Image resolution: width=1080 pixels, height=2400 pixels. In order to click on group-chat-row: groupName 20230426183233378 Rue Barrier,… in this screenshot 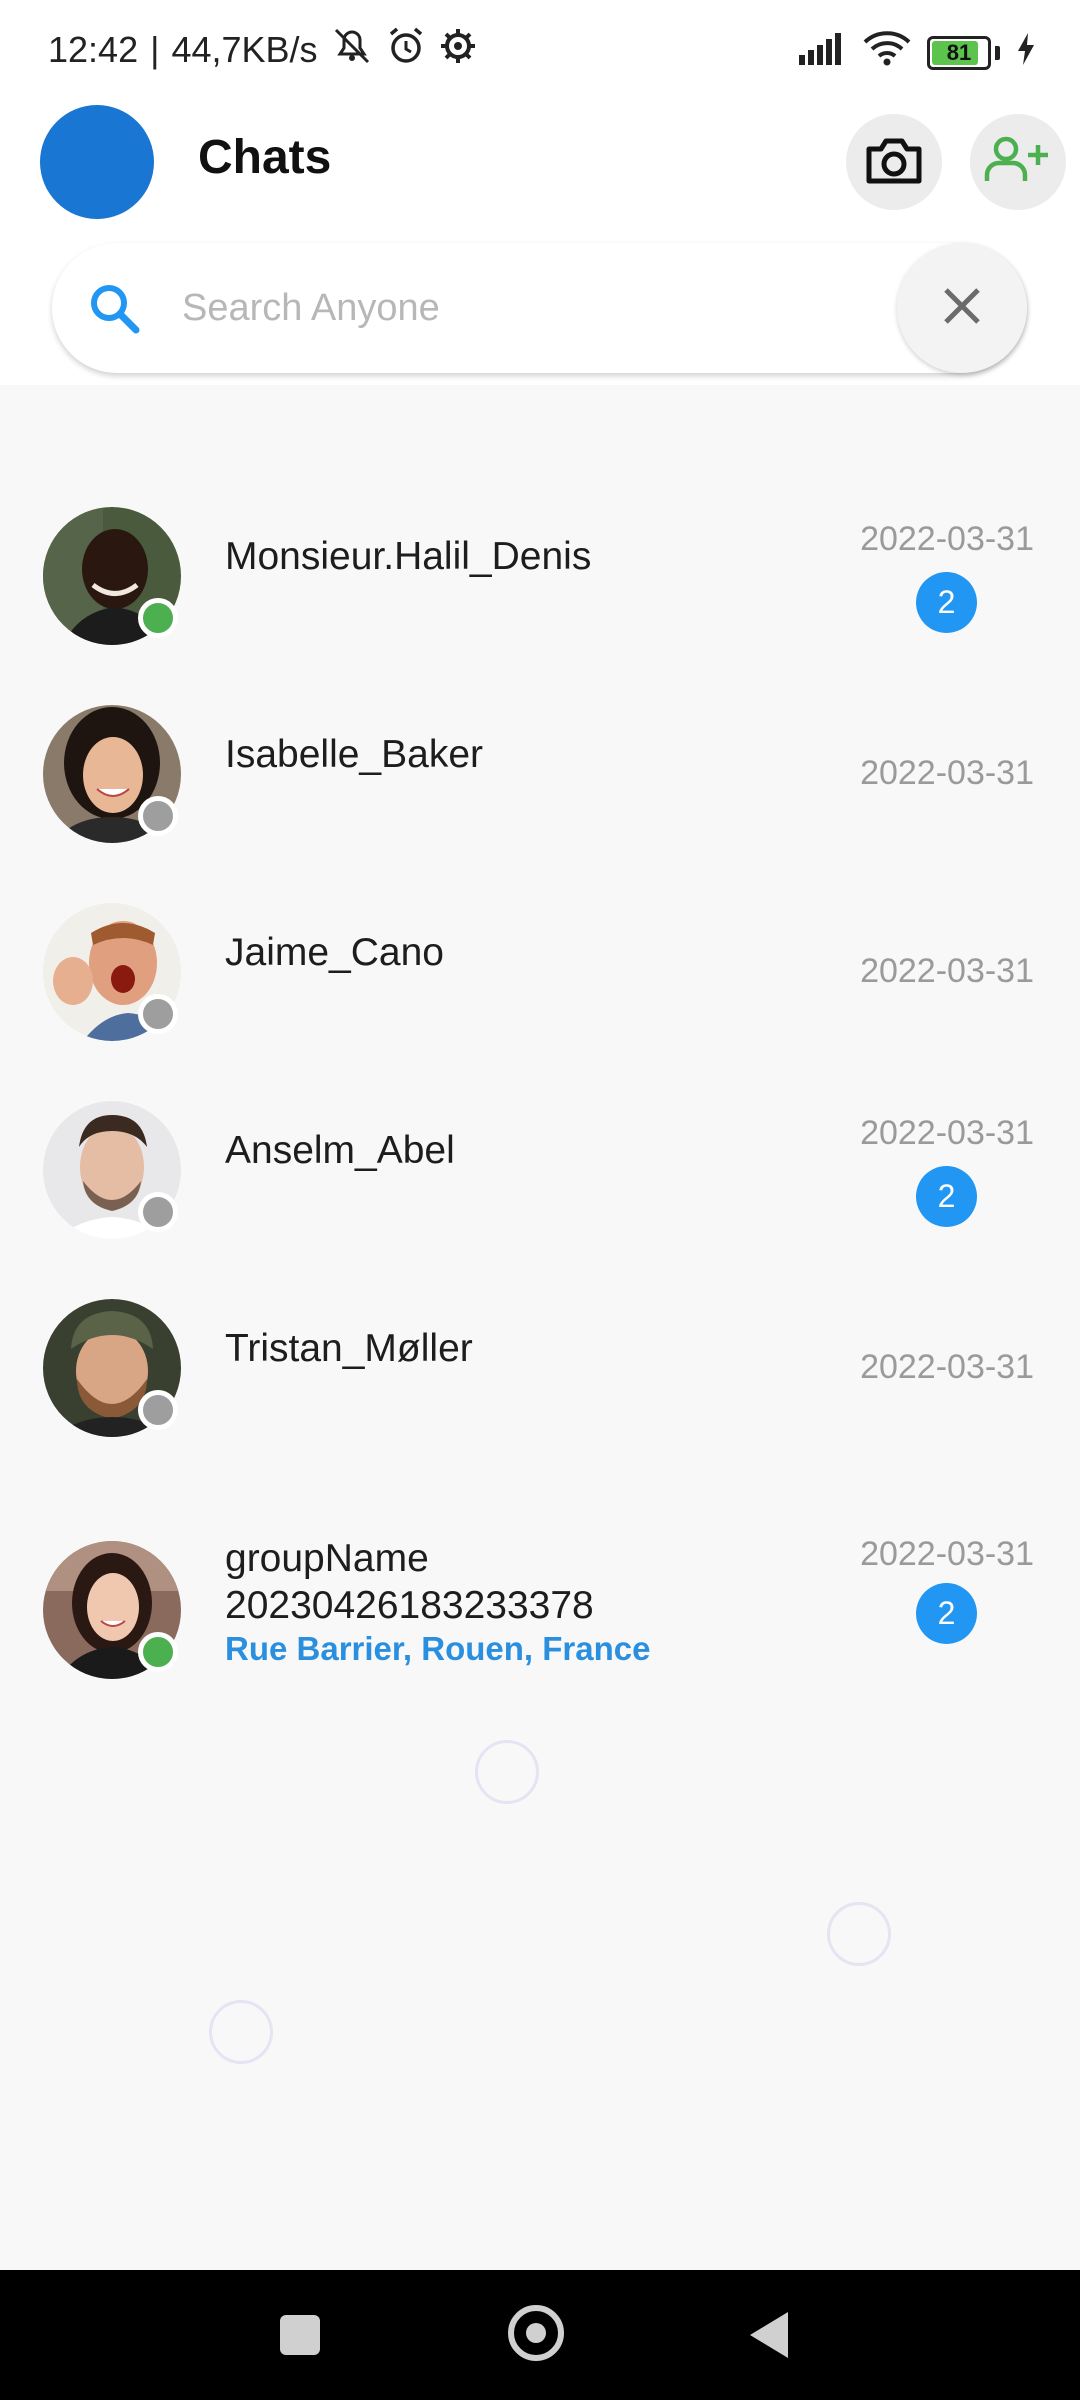, I will do `click(540, 1640)`.